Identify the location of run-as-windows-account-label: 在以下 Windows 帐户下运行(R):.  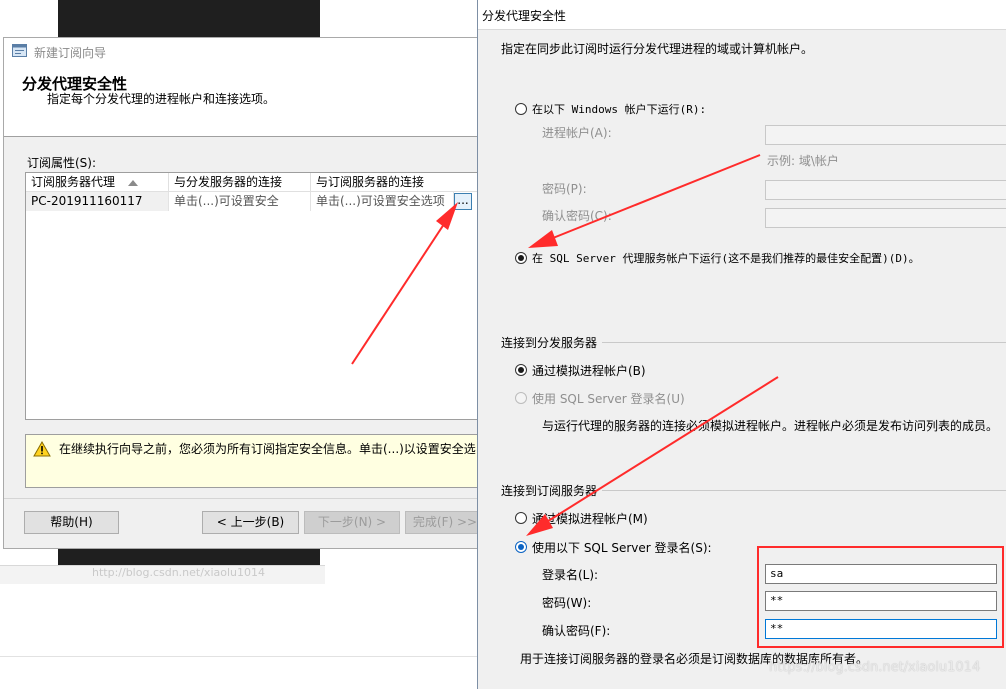
(619, 109).